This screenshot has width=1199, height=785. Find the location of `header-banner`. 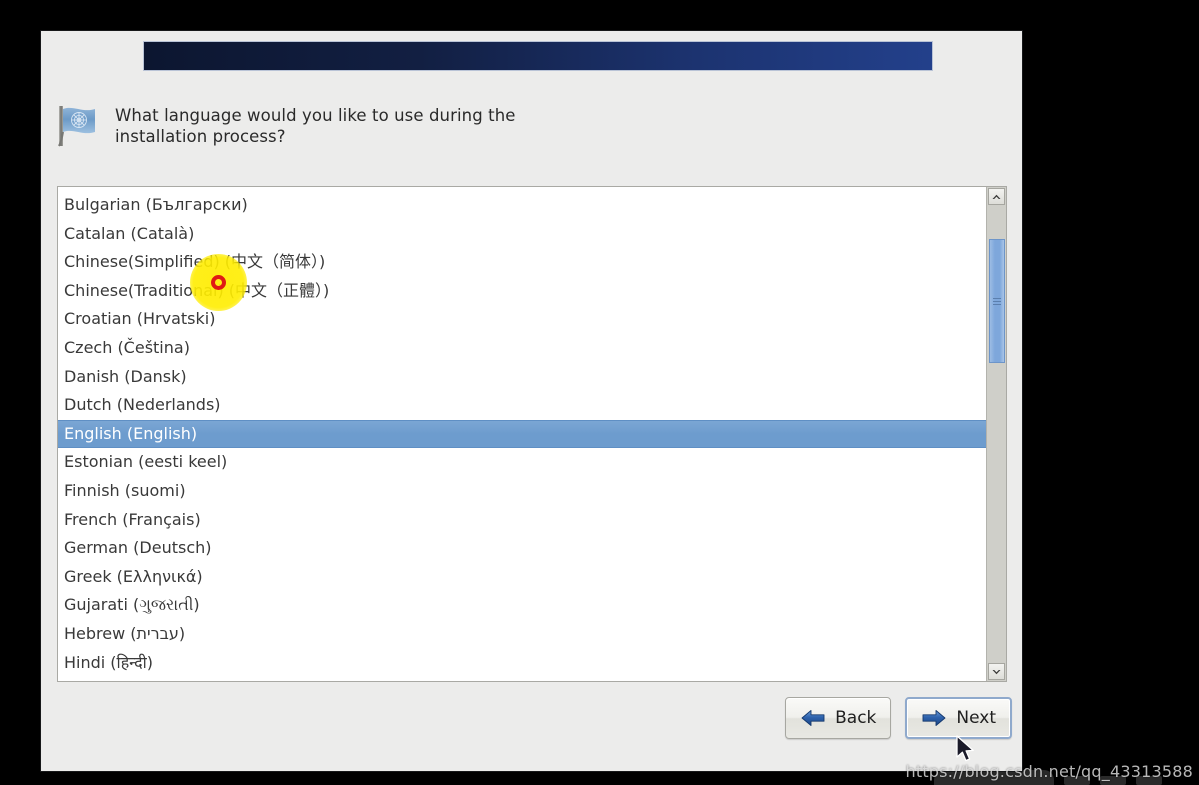

header-banner is located at coordinates (538, 56).